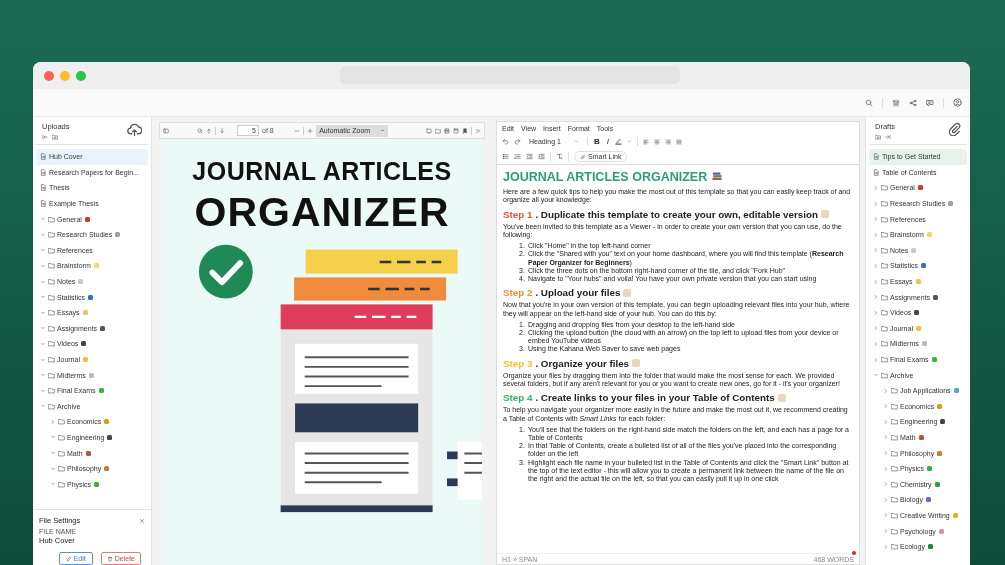 Image resolution: width=1005 pixels, height=565 pixels. I want to click on sliders-icon, so click(896, 102).